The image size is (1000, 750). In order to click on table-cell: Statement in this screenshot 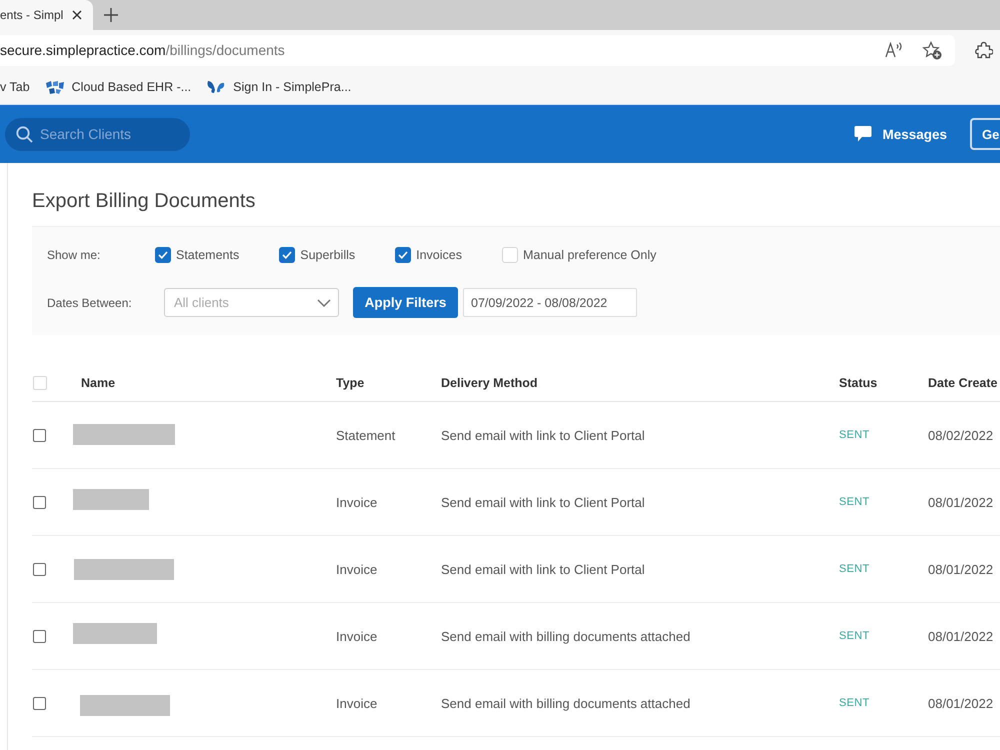, I will do `click(366, 435)`.